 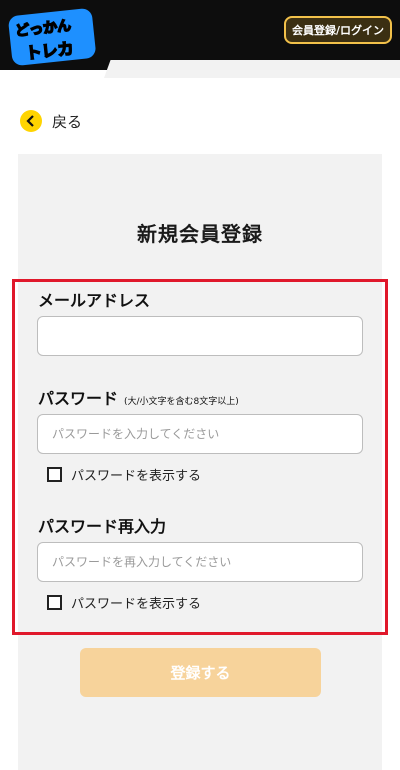 I want to click on password-label-row: パスワード (大/小文字を含む8文字以上), so click(x=138, y=397).